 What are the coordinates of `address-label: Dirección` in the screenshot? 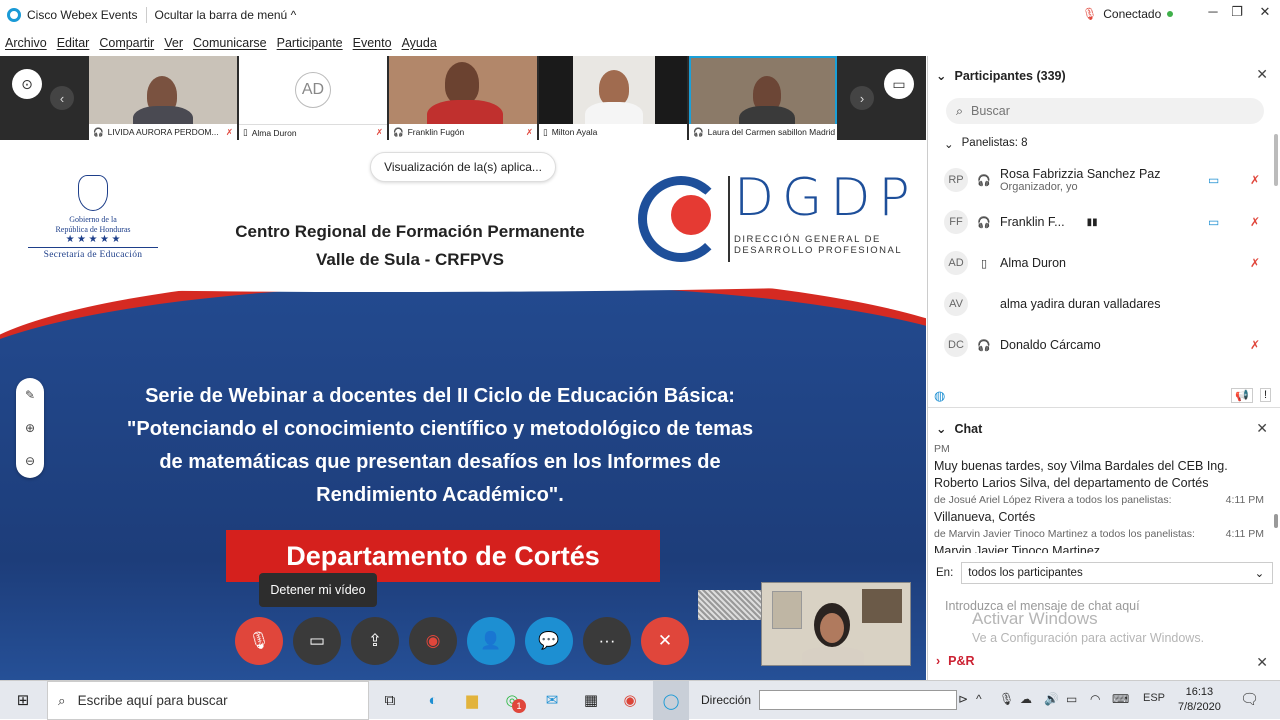 It's located at (726, 700).